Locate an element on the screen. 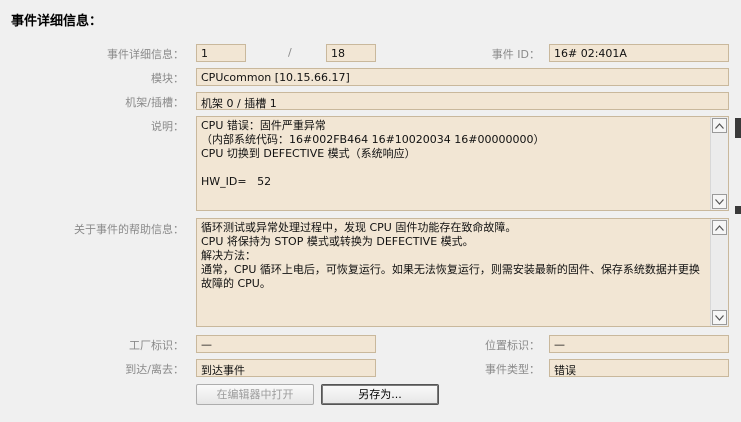  help-label: 关于事件的帮助信息： is located at coordinates (129, 229).